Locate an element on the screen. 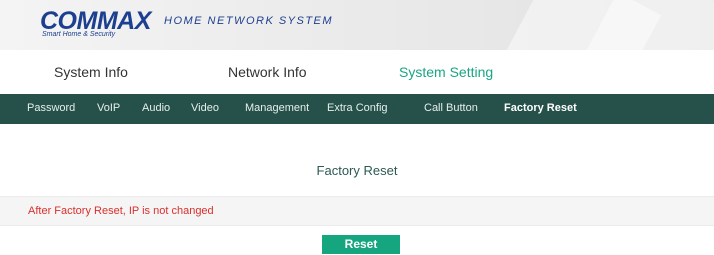 The width and height of the screenshot is (714, 255). tab-system-setting: System Setting is located at coordinates (446, 72).